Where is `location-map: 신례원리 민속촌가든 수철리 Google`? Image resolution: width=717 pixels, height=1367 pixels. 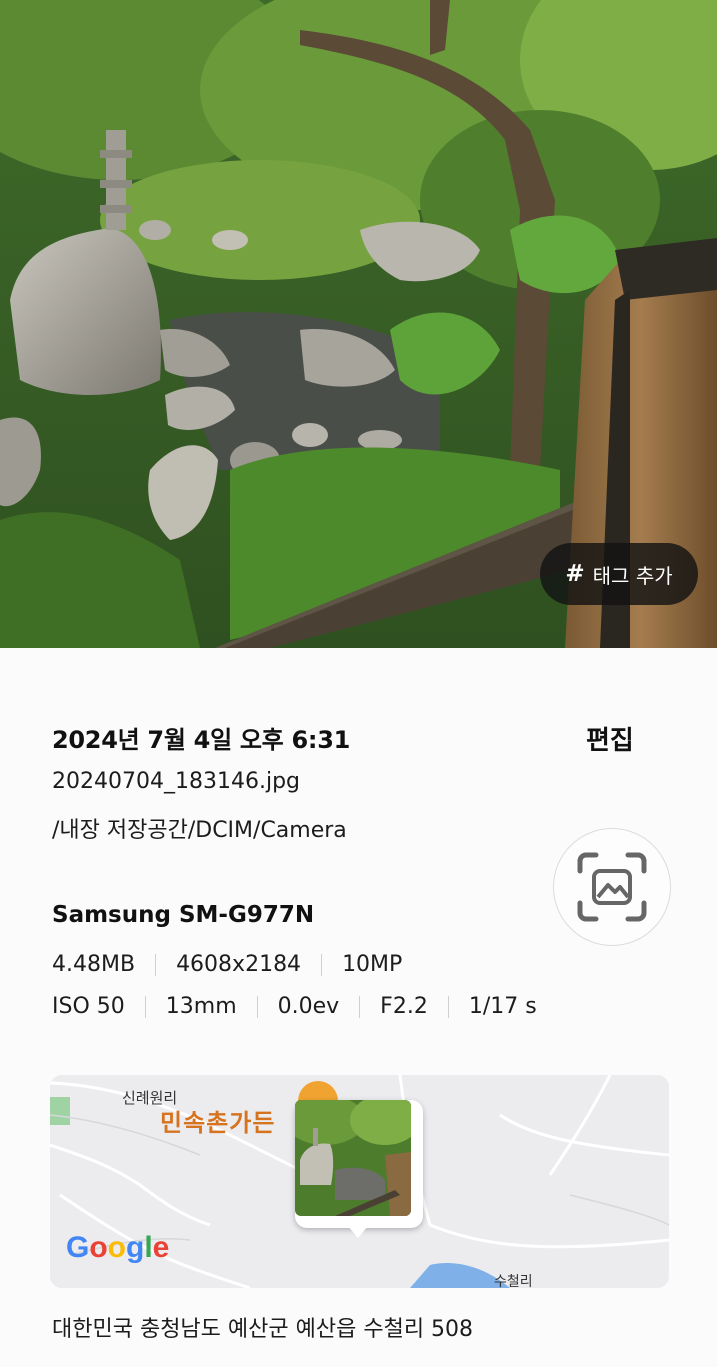 location-map: 신례원리 민속촌가든 수철리 Google is located at coordinates (359, 1181).